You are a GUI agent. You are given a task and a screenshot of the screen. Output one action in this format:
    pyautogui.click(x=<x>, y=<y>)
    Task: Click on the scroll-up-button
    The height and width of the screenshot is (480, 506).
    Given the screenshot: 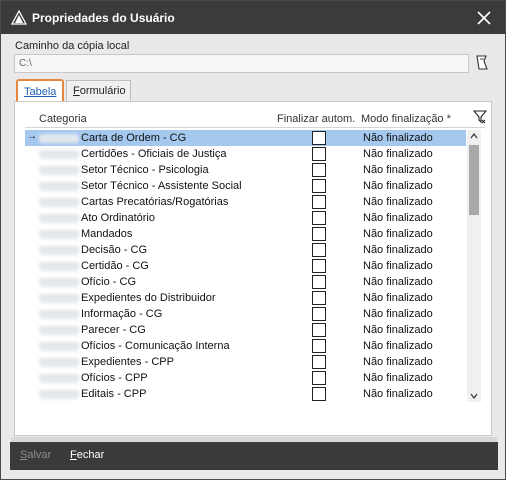 What is the action you would take?
    pyautogui.click(x=474, y=136)
    